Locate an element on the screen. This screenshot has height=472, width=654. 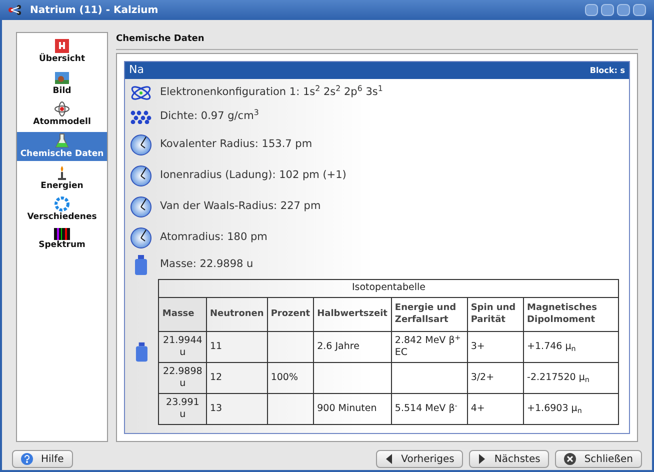
table-cell: 12 is located at coordinates (237, 378).